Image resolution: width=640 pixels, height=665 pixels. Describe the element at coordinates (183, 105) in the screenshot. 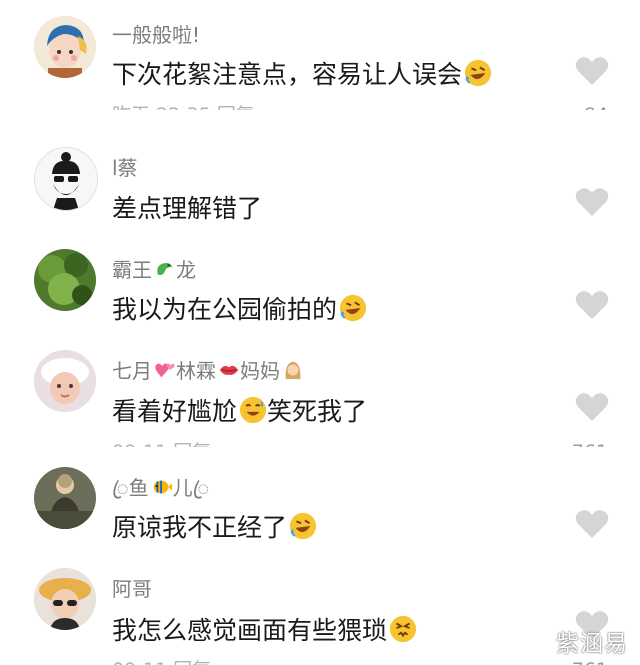

I see `comment-meta: 昨天 22:35 回复` at that location.